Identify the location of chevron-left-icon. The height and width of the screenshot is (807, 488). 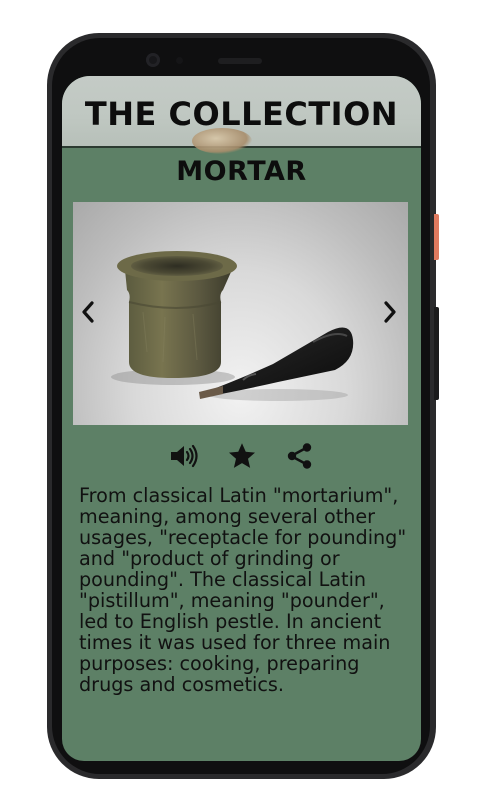
(88, 312).